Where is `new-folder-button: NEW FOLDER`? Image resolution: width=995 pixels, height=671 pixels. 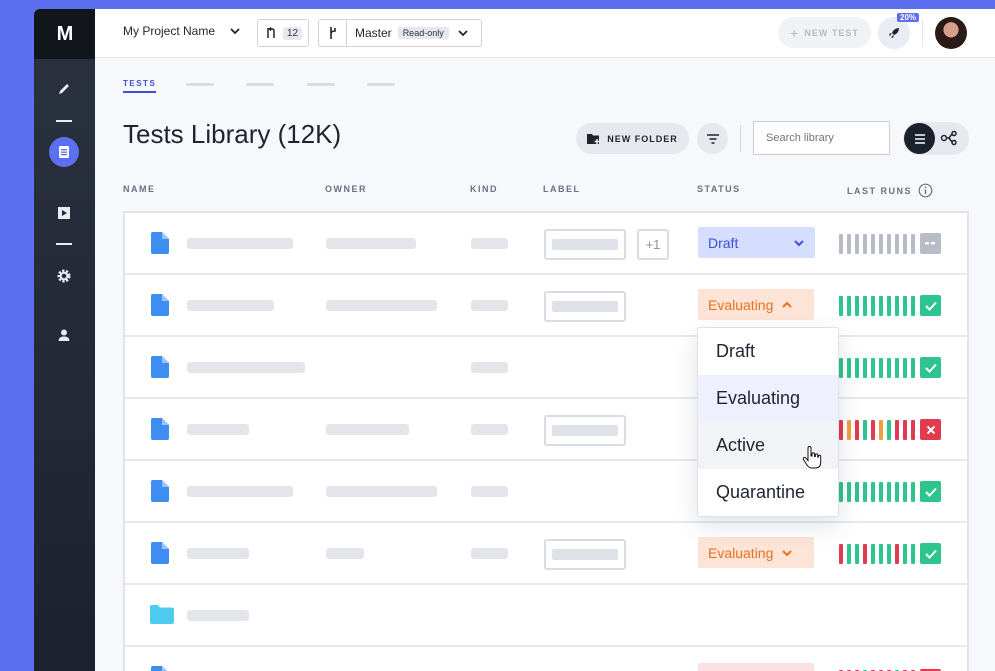
new-folder-button: NEW FOLDER is located at coordinates (632, 138).